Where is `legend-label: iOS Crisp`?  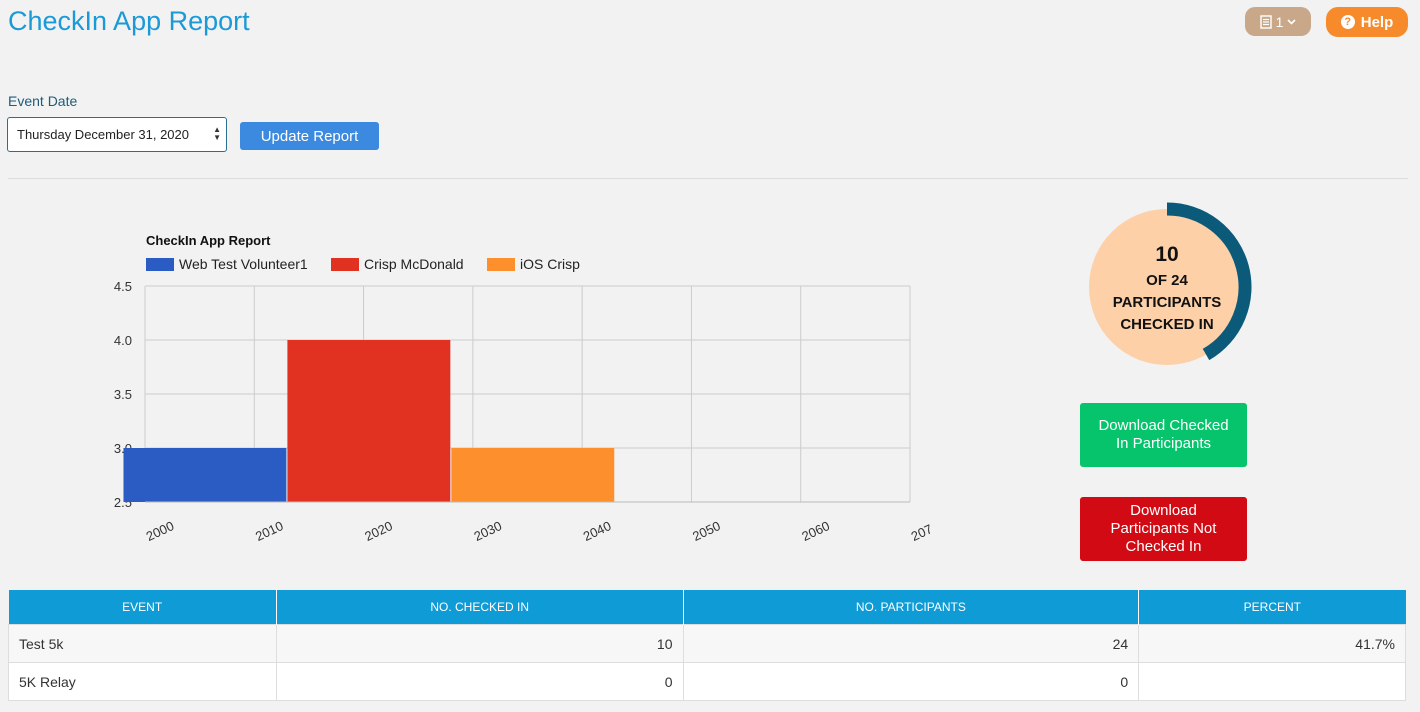 legend-label: iOS Crisp is located at coordinates (550, 264).